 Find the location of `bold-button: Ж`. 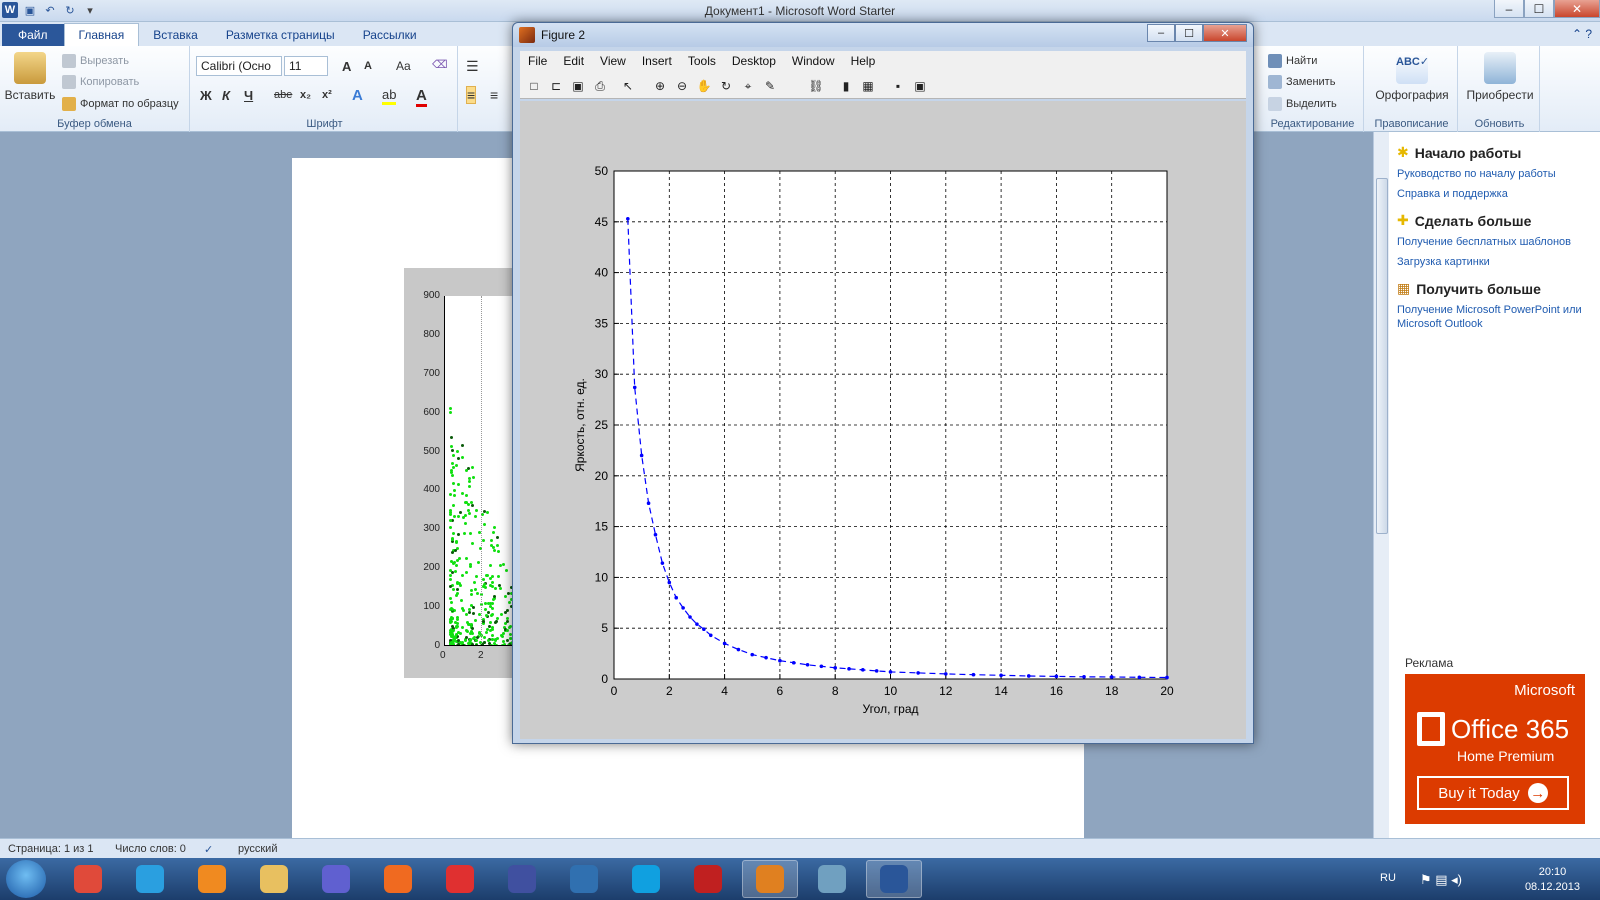

bold-button: Ж is located at coordinates (206, 95).